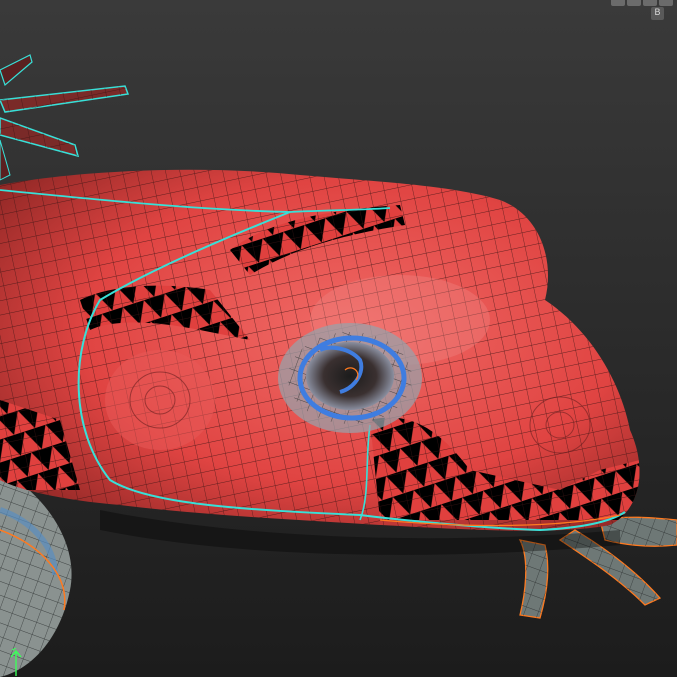  What do you see at coordinates (642, 3) in the screenshot?
I see `viewport-corner-buttons` at bounding box center [642, 3].